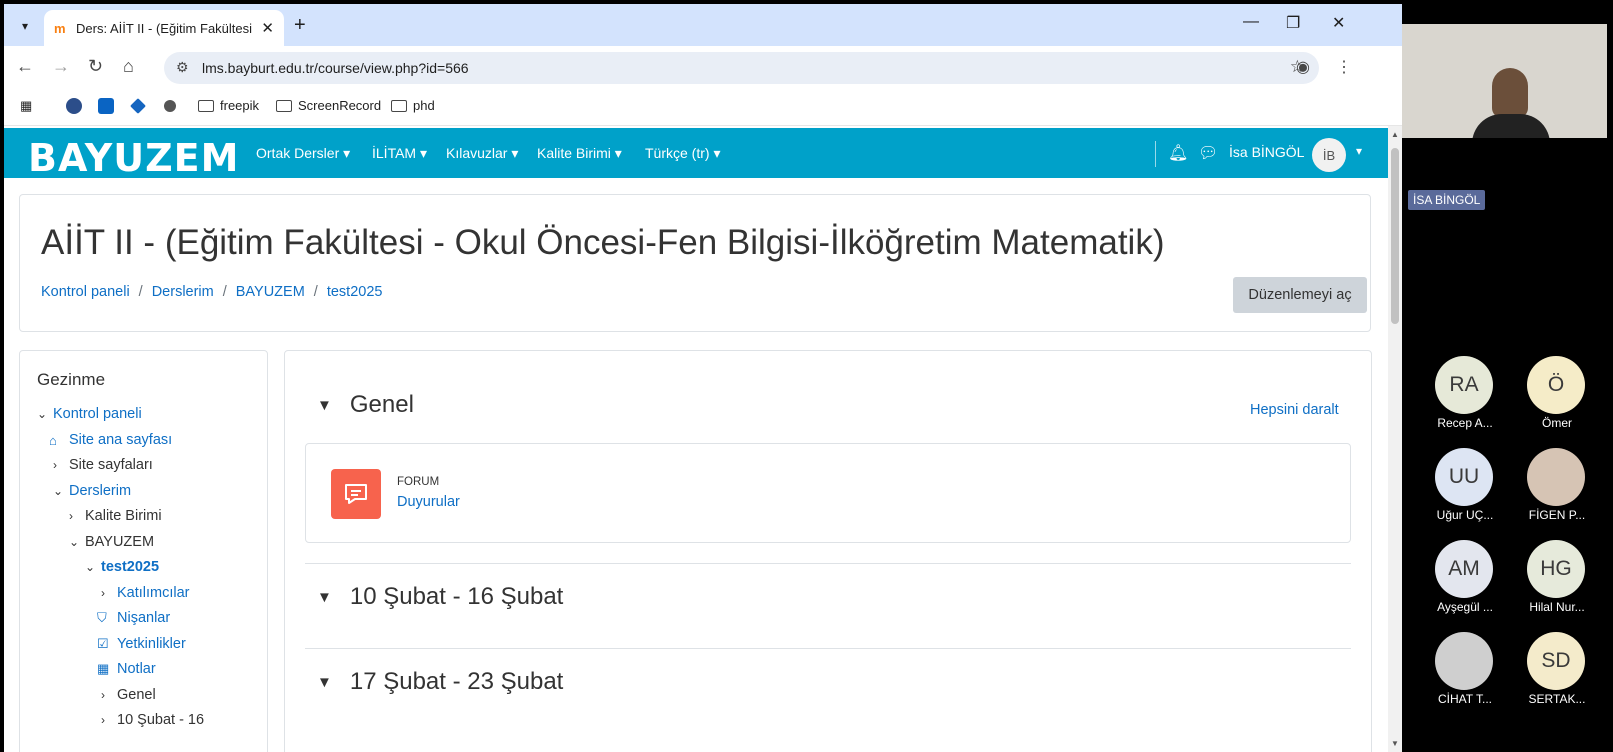 This screenshot has height=752, width=1613. I want to click on close-window-icon: ✕, so click(1338, 23).